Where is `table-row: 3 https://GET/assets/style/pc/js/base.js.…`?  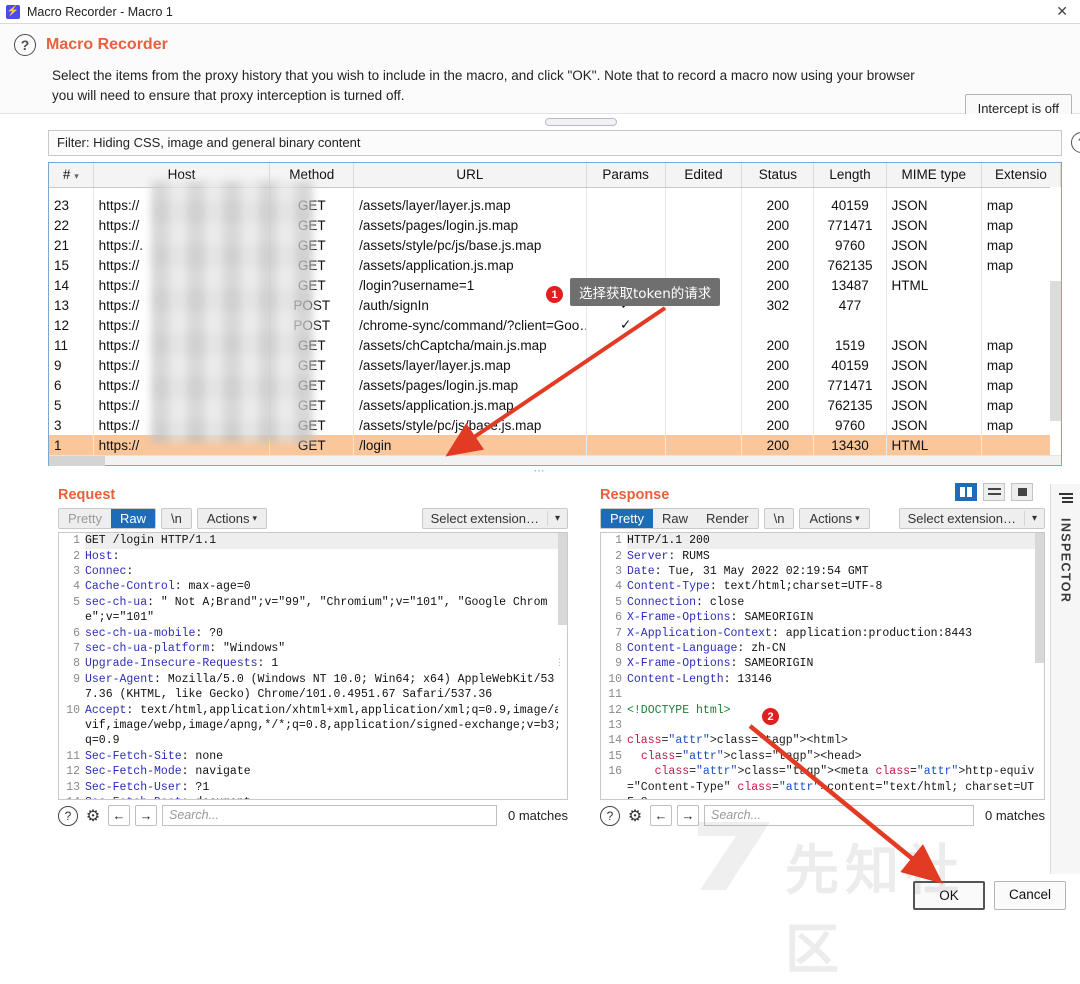
table-row: 3 https://GET/assets/style/pc/js/base.js.… is located at coordinates (555, 425).